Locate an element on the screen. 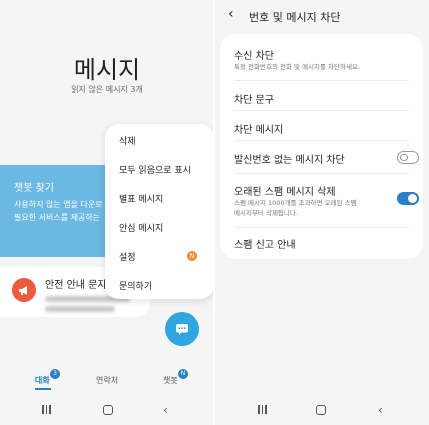 This screenshot has width=429, height=425. conversations-badge: 3 is located at coordinates (55, 374).